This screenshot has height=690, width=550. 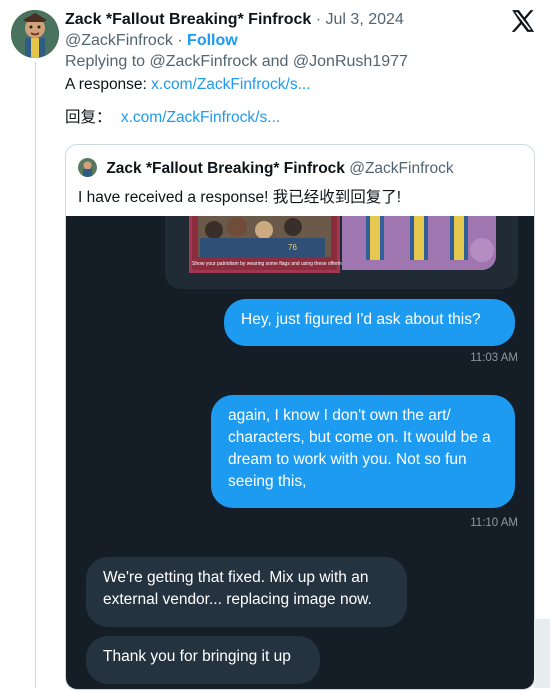 What do you see at coordinates (106, 84) in the screenshot?
I see `response-label: A response:` at bounding box center [106, 84].